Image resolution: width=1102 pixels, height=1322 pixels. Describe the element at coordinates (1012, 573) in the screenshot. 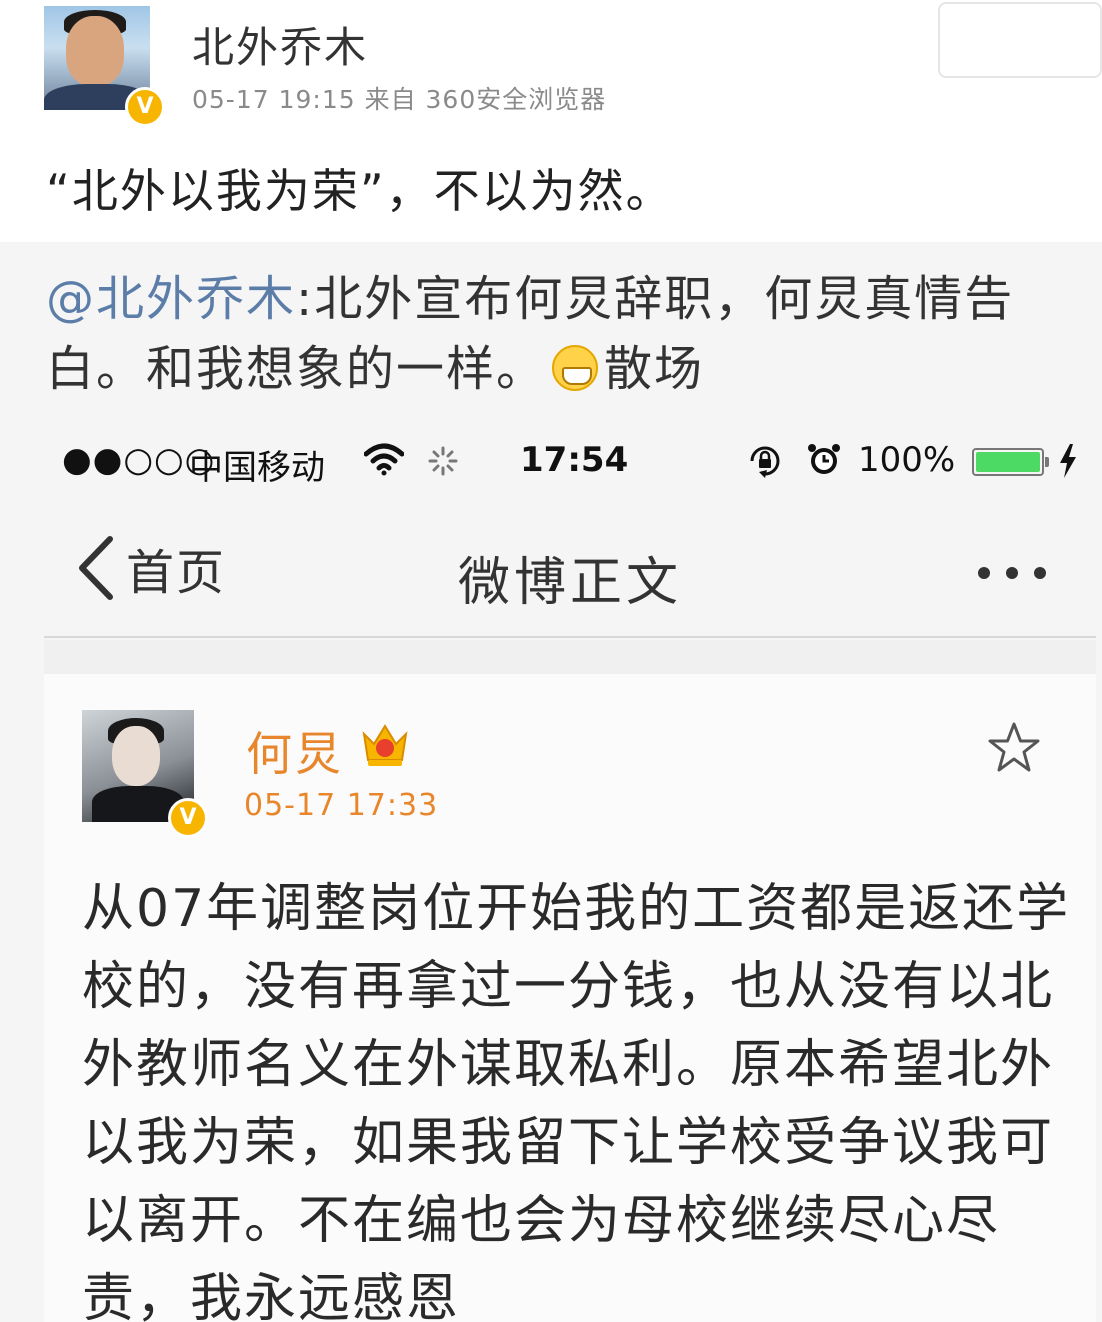

I see `more-options-icon` at that location.